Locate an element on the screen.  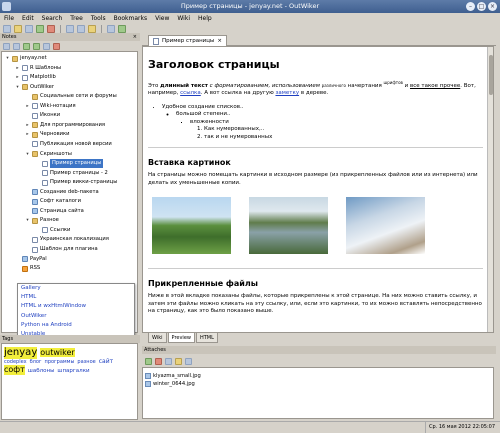
tree-node: Пример викки-страницы is located at coordinates (76, 182).